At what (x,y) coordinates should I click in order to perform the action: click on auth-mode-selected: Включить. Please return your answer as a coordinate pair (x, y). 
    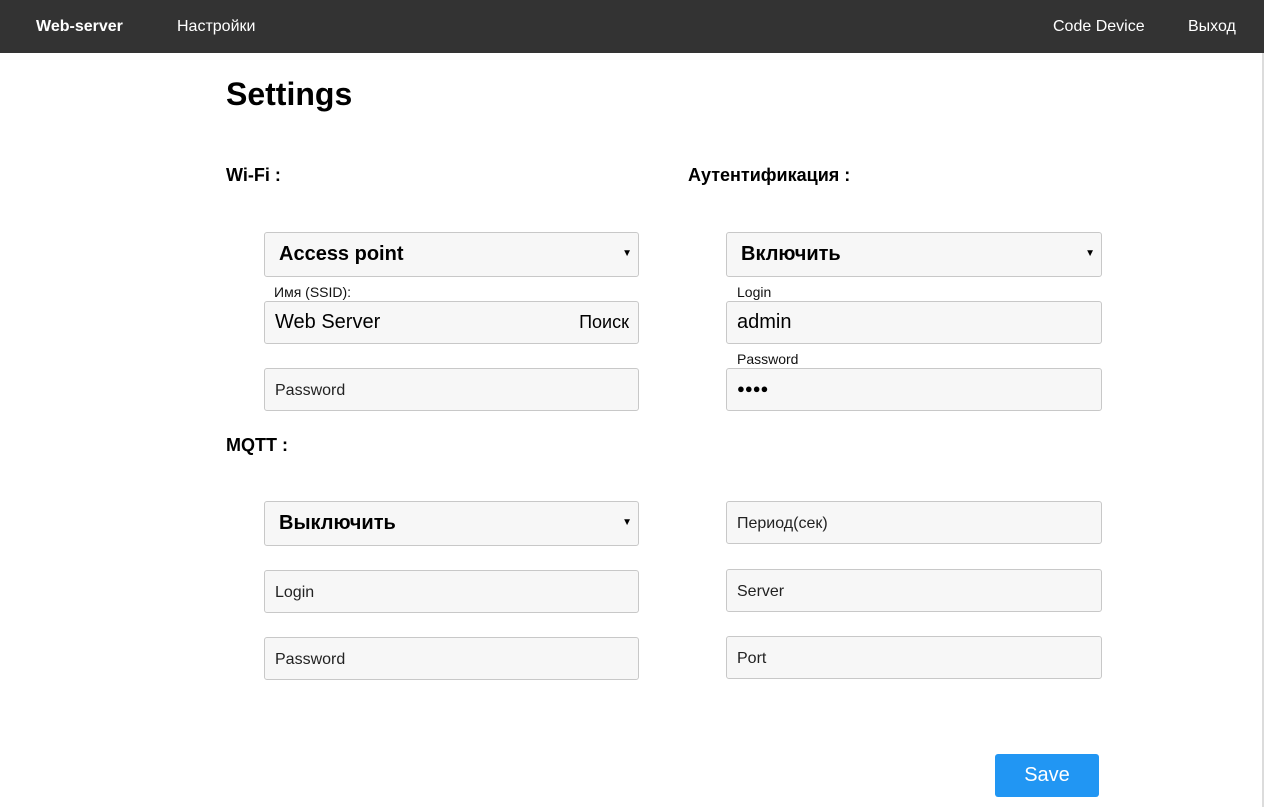
    Looking at the image, I should click on (791, 254).